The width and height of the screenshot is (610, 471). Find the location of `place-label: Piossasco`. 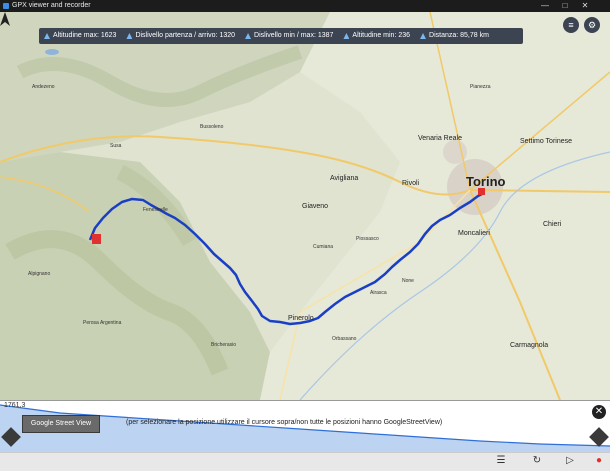

place-label: Piossasco is located at coordinates (367, 239).